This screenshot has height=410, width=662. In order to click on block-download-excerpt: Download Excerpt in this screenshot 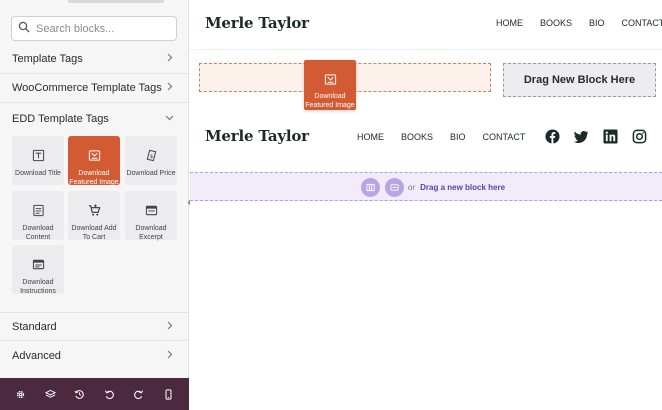, I will do `click(151, 216)`.